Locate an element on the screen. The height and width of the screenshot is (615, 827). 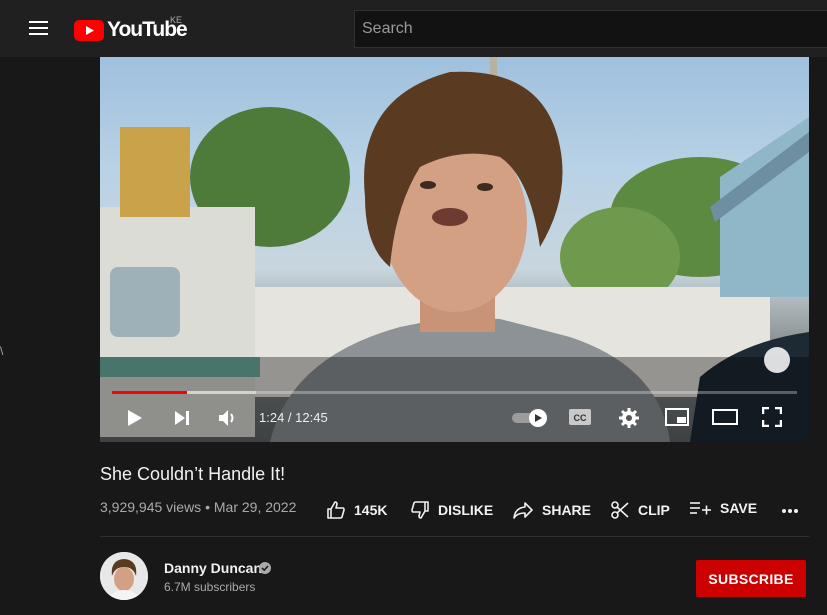
avatar-image is located at coordinates (124, 576).